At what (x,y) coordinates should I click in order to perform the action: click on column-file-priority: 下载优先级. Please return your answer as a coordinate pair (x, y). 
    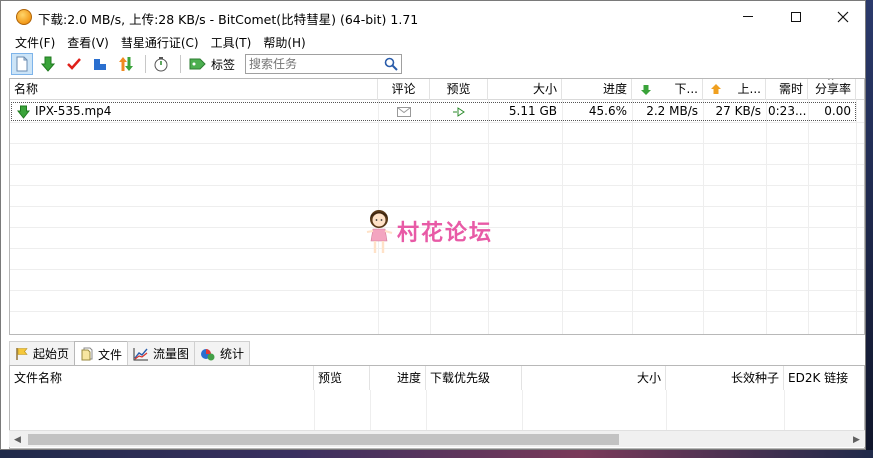
    Looking at the image, I should click on (474, 378).